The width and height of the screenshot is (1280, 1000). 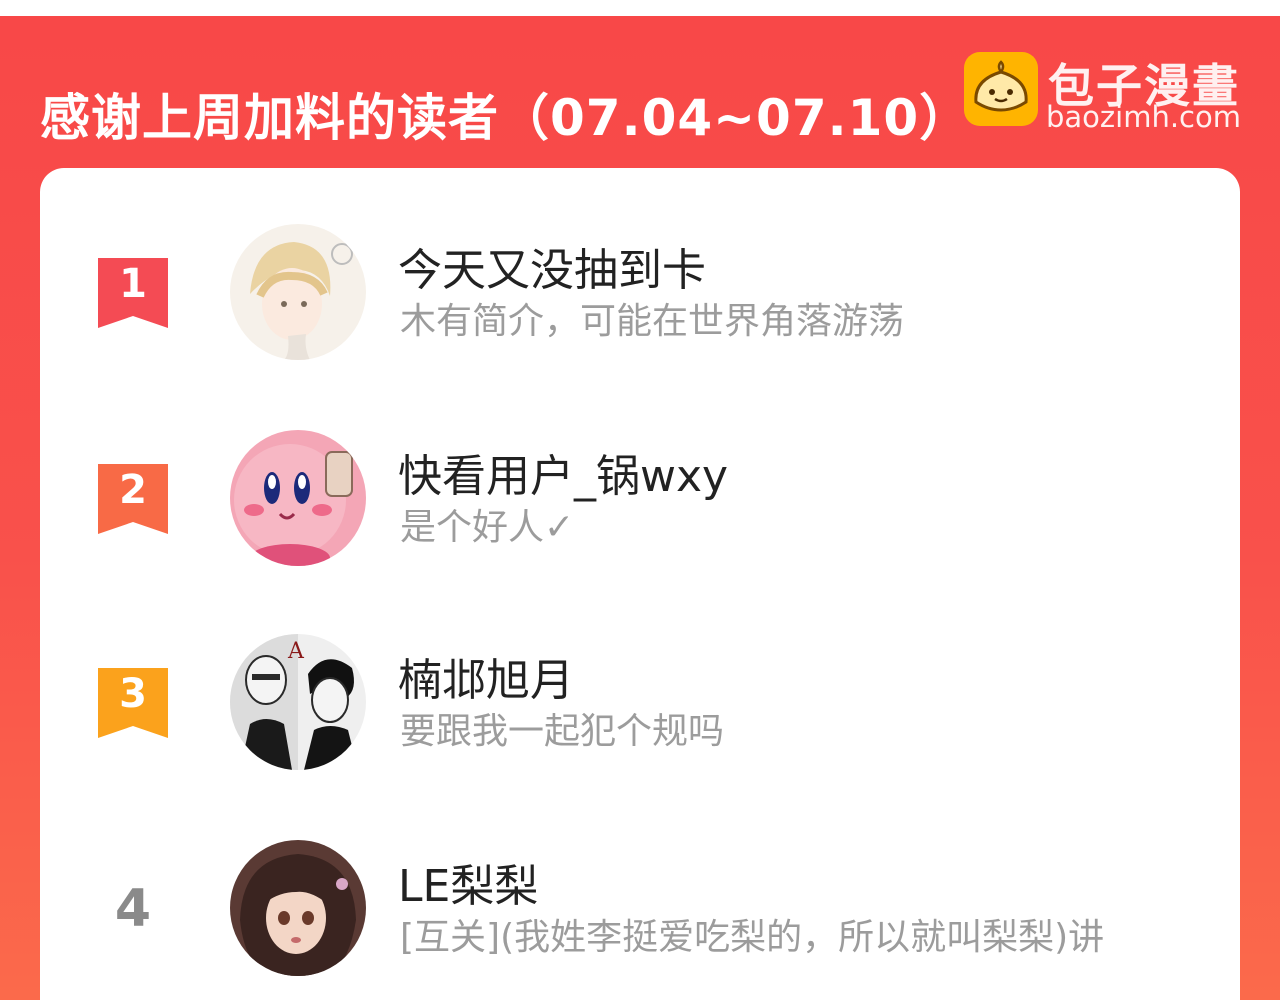 I want to click on reader-name: 今天又没抽到卡, so click(x=552, y=266).